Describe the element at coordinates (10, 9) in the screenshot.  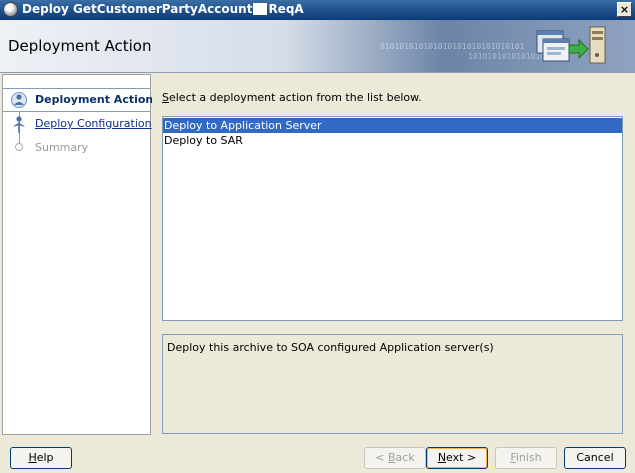
I see `app-icon` at that location.